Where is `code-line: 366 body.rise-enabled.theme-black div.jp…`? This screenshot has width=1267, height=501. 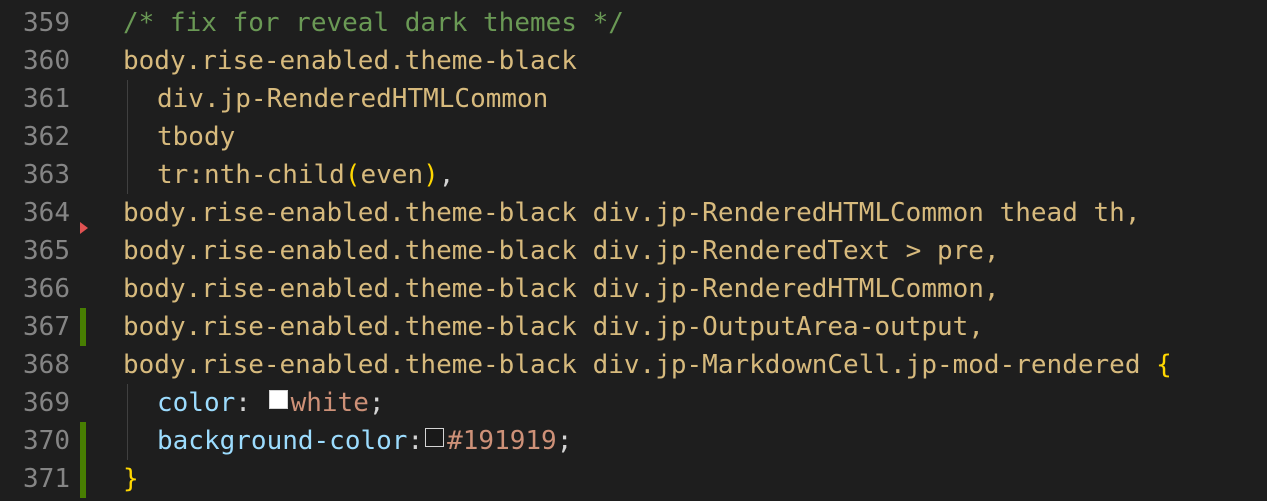
code-line: 366 body.rise-enabled.theme-black div.jp… is located at coordinates (633, 289).